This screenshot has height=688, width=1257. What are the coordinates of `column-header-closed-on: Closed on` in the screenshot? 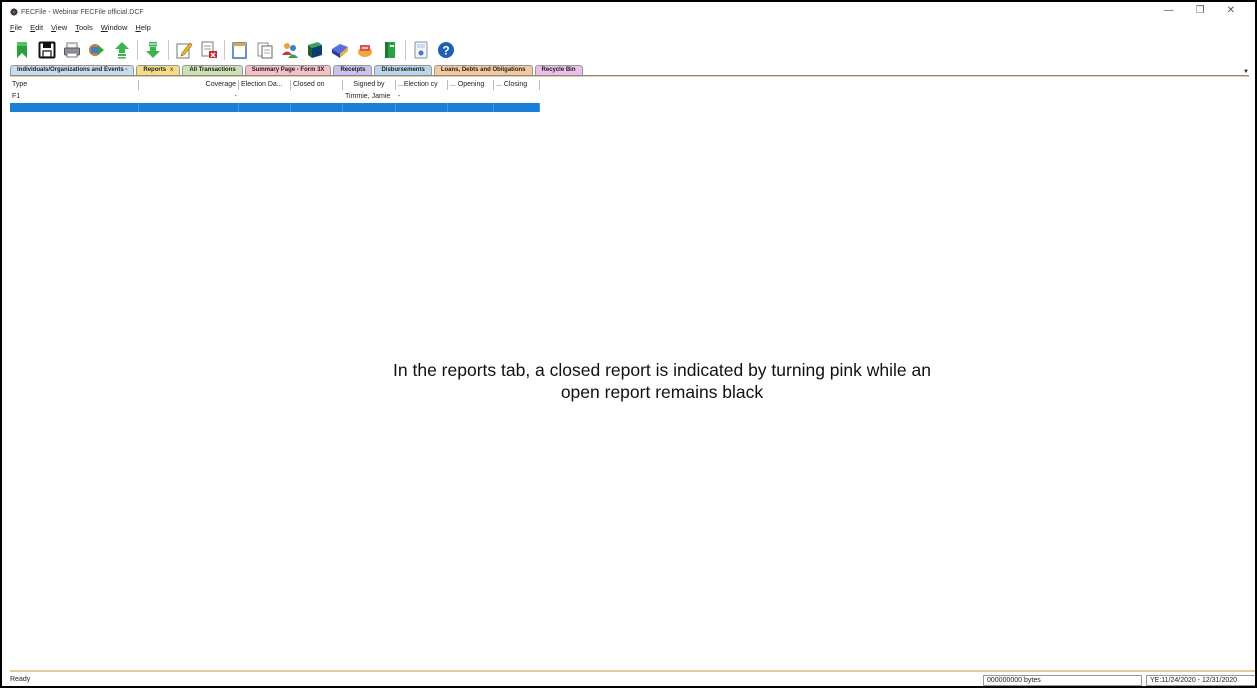 It's located at (317, 85).